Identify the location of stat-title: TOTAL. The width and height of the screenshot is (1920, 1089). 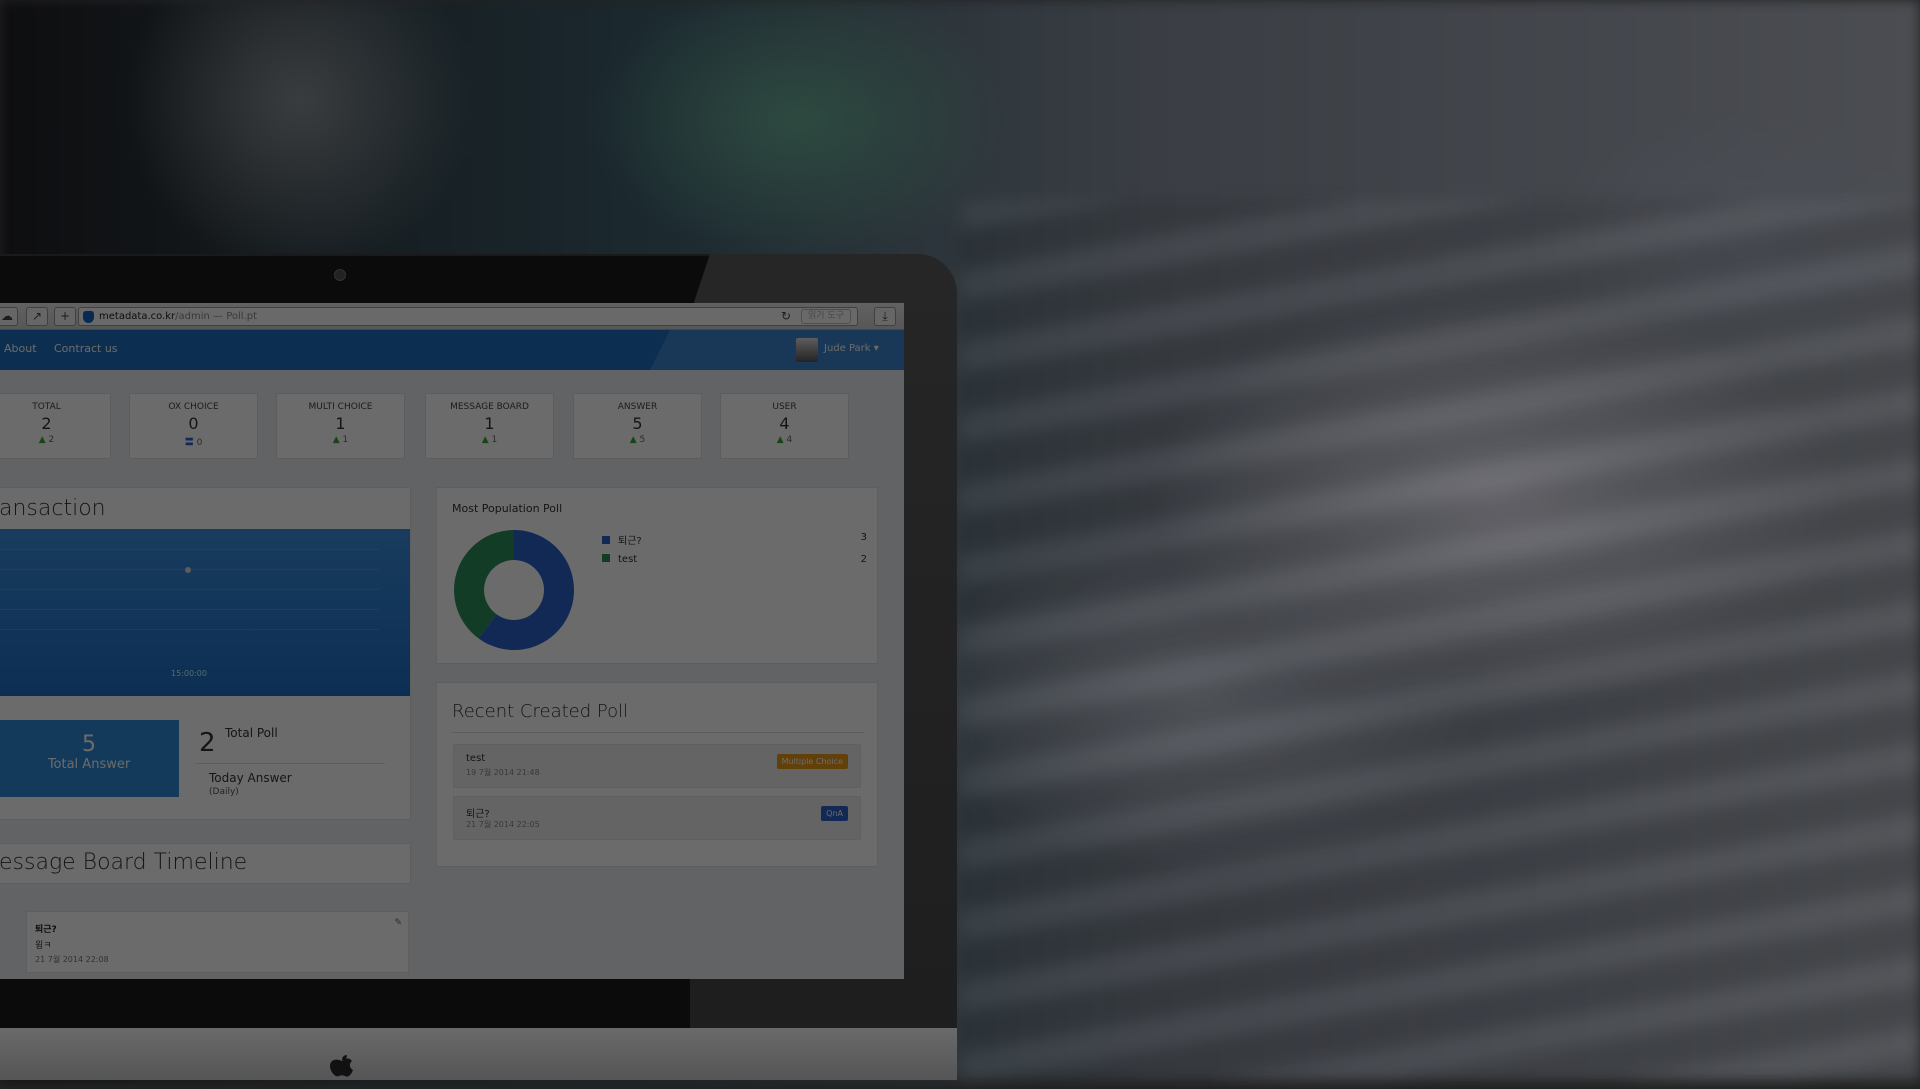
(46, 407).